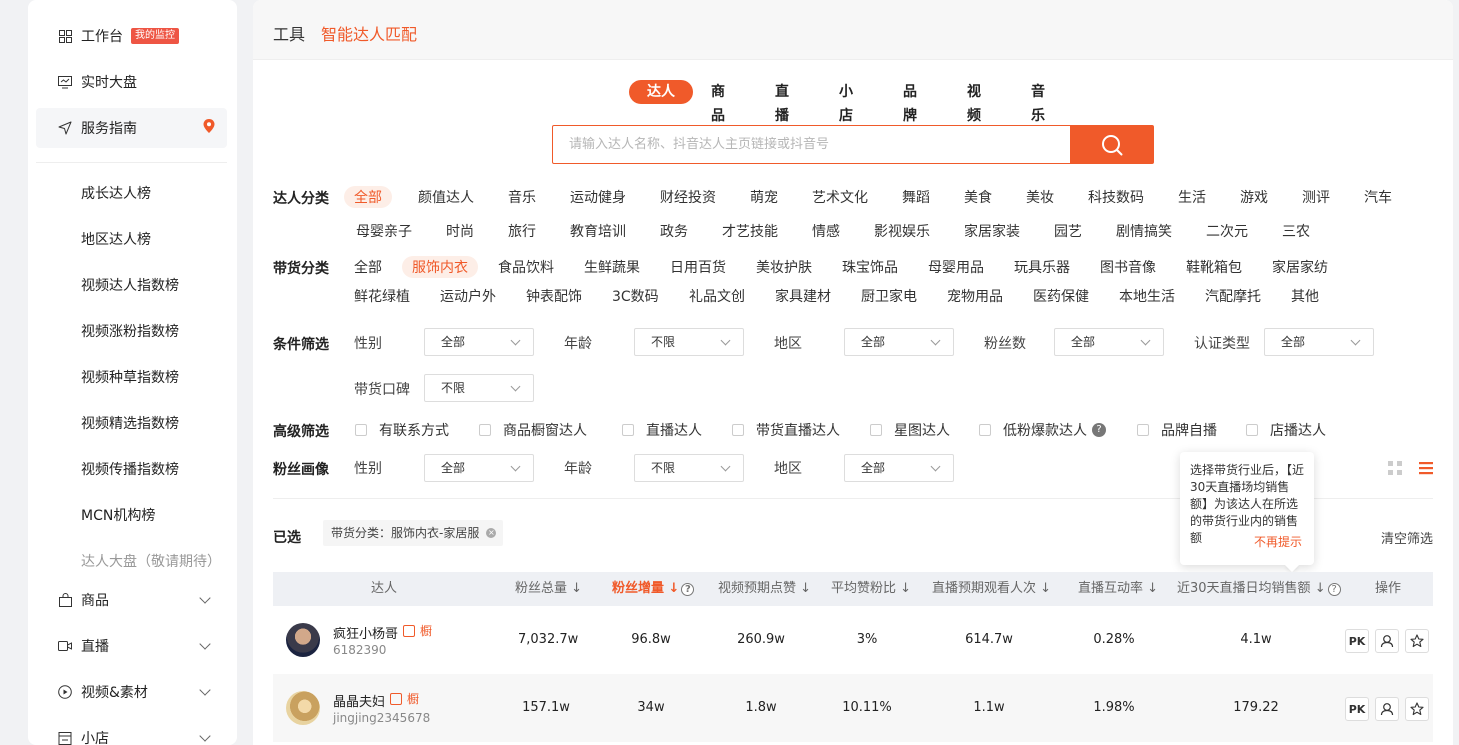 The image size is (1459, 745). Describe the element at coordinates (130, 377) in the screenshot. I see `sidebar-subitem: 视频种草指数榜` at that location.